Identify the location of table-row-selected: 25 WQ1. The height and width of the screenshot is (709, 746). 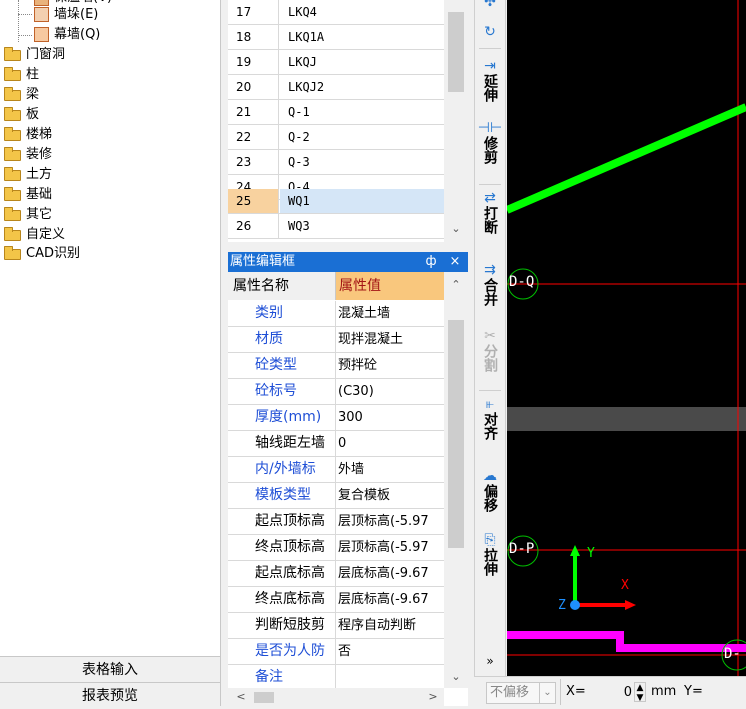
(336, 201).